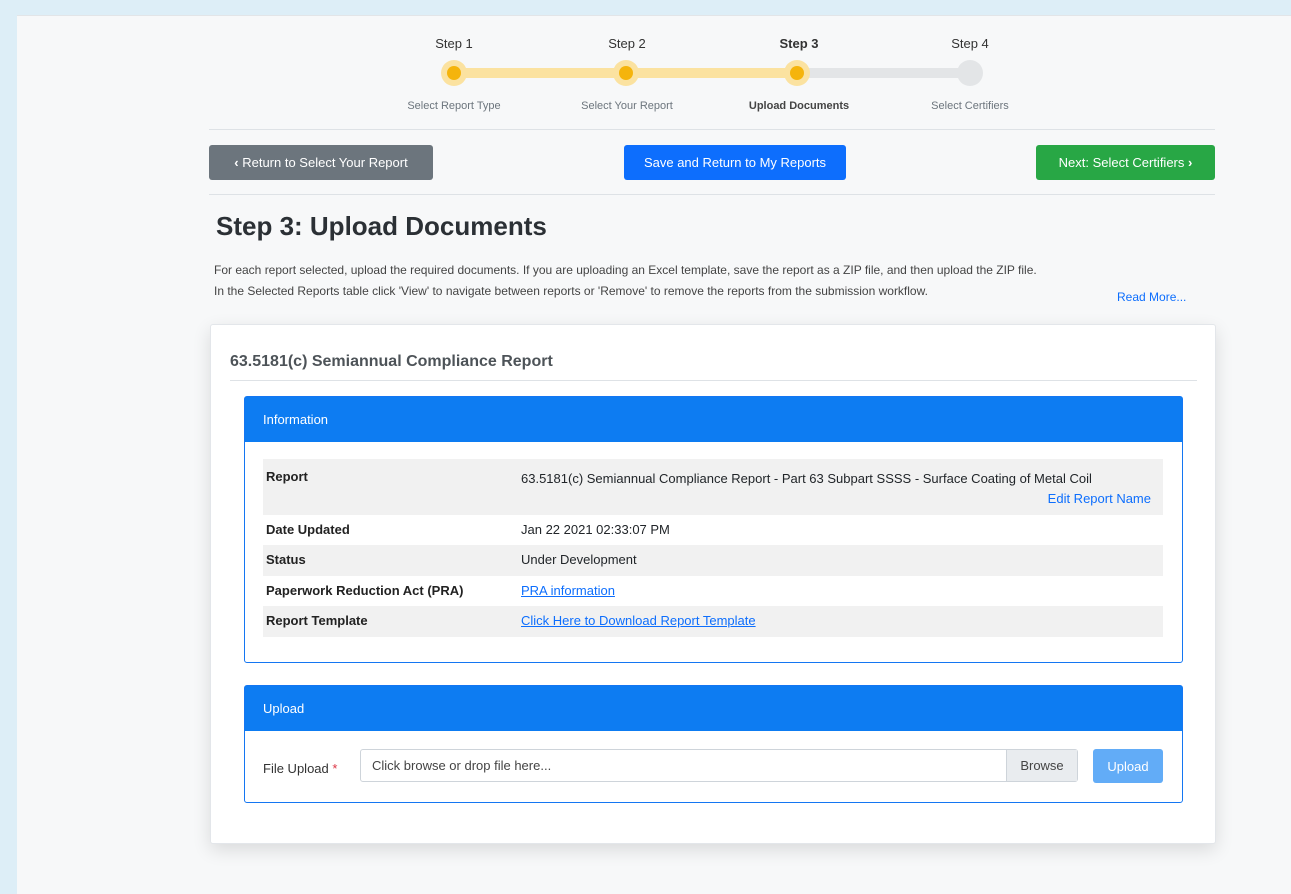  I want to click on step-1-marker, so click(454, 73).